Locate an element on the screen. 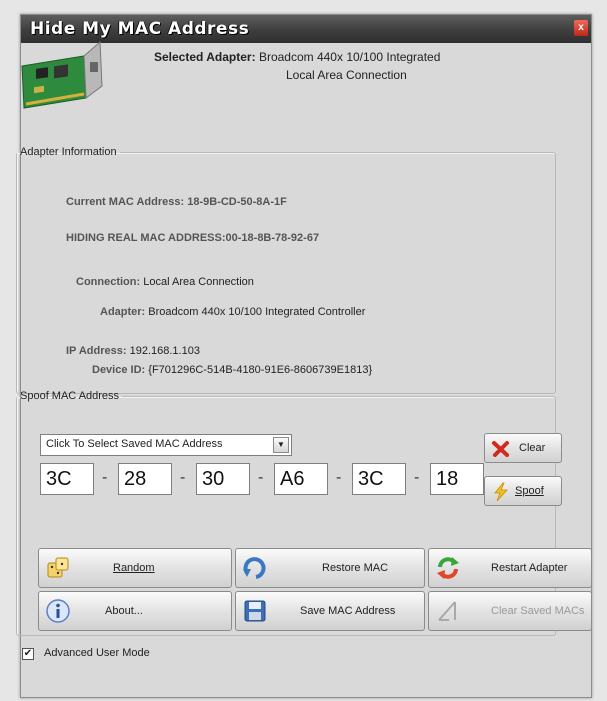  selected-adapter-value: Broadcom 440x 10/100 Integrated is located at coordinates (349, 57).